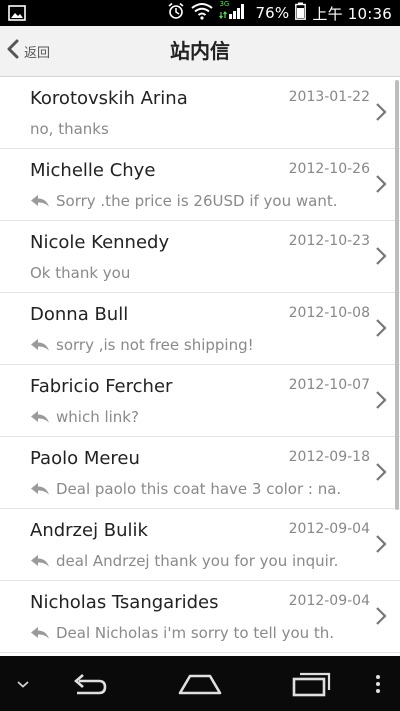 The width and height of the screenshot is (400, 711). Describe the element at coordinates (311, 683) in the screenshot. I see `recent-apps-icon` at that location.